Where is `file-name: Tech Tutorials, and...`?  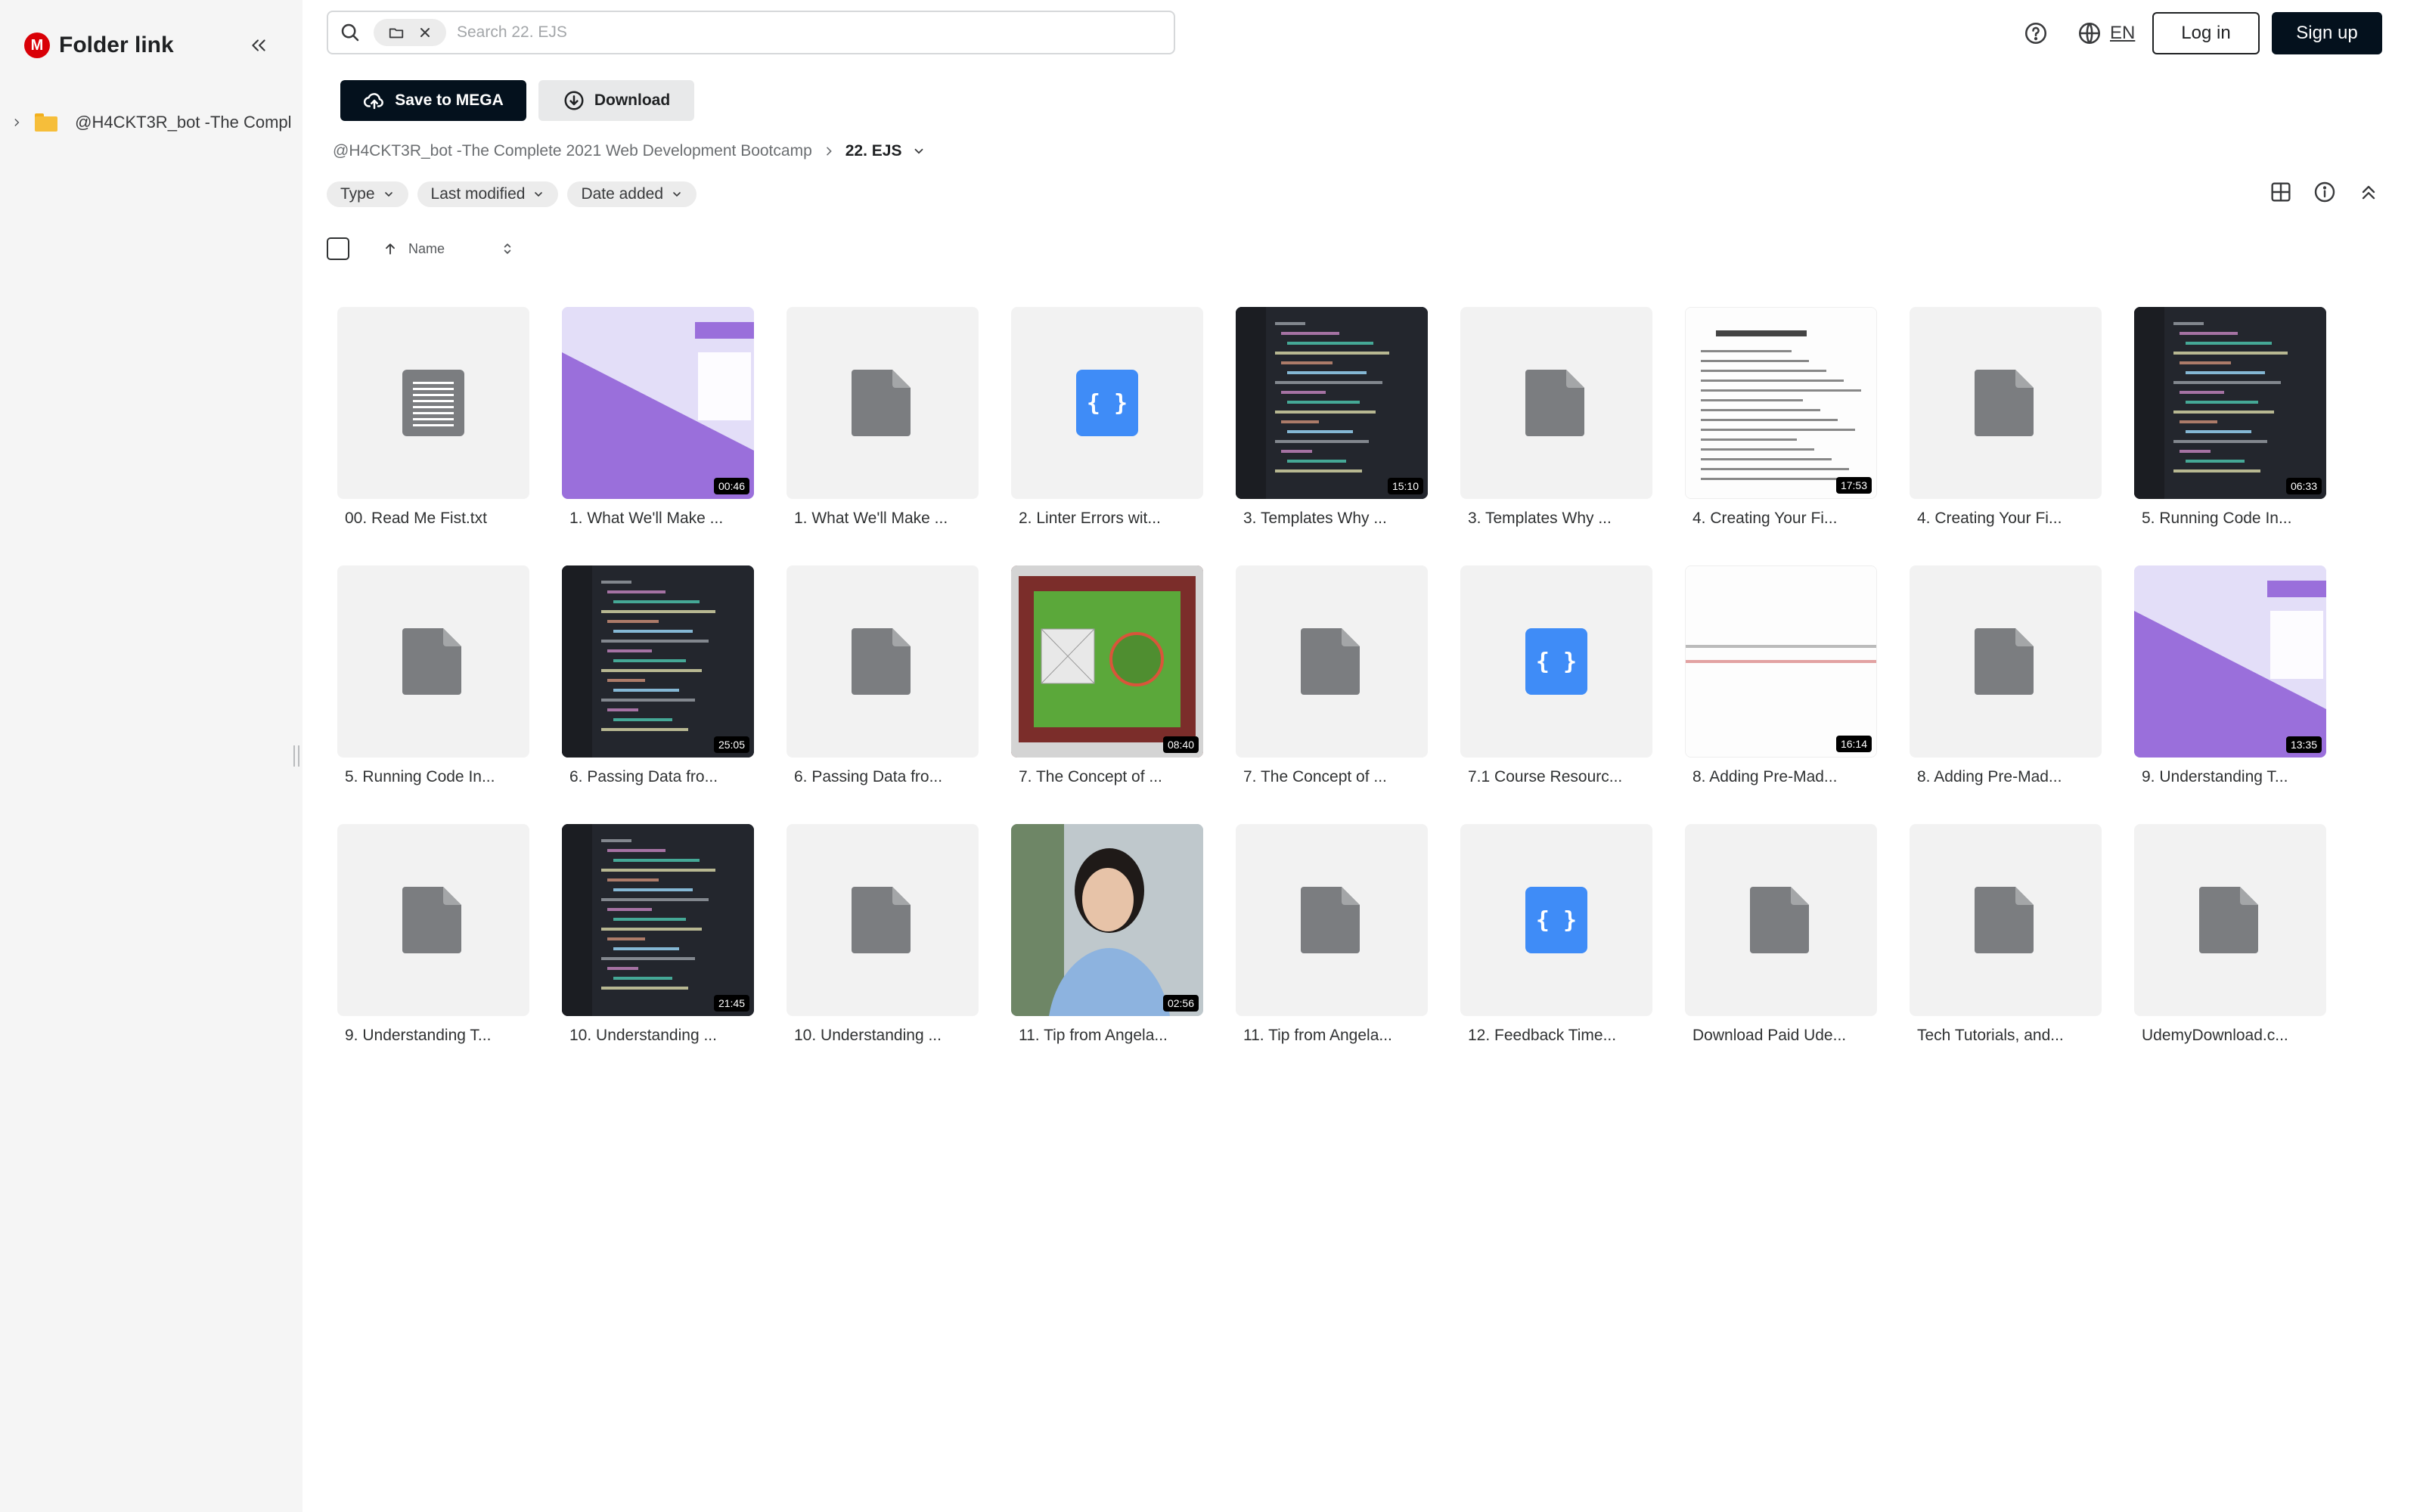 file-name: Tech Tutorials, and... is located at coordinates (1990, 1036).